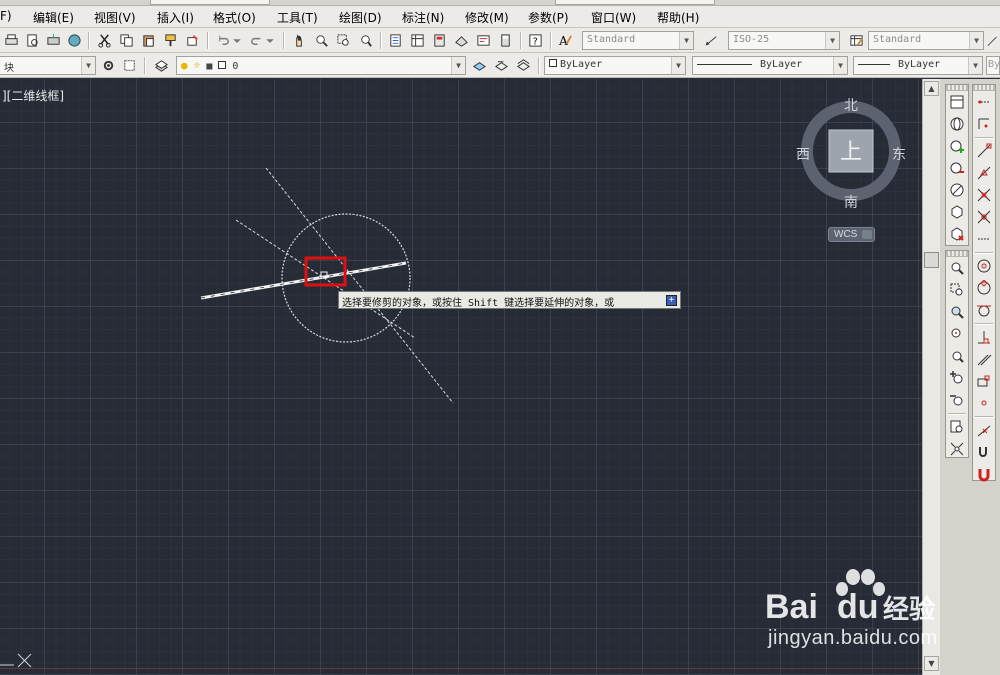 Image resolution: width=1000 pixels, height=675 pixels. I want to click on dim-style-value: ISO-25, so click(751, 39).